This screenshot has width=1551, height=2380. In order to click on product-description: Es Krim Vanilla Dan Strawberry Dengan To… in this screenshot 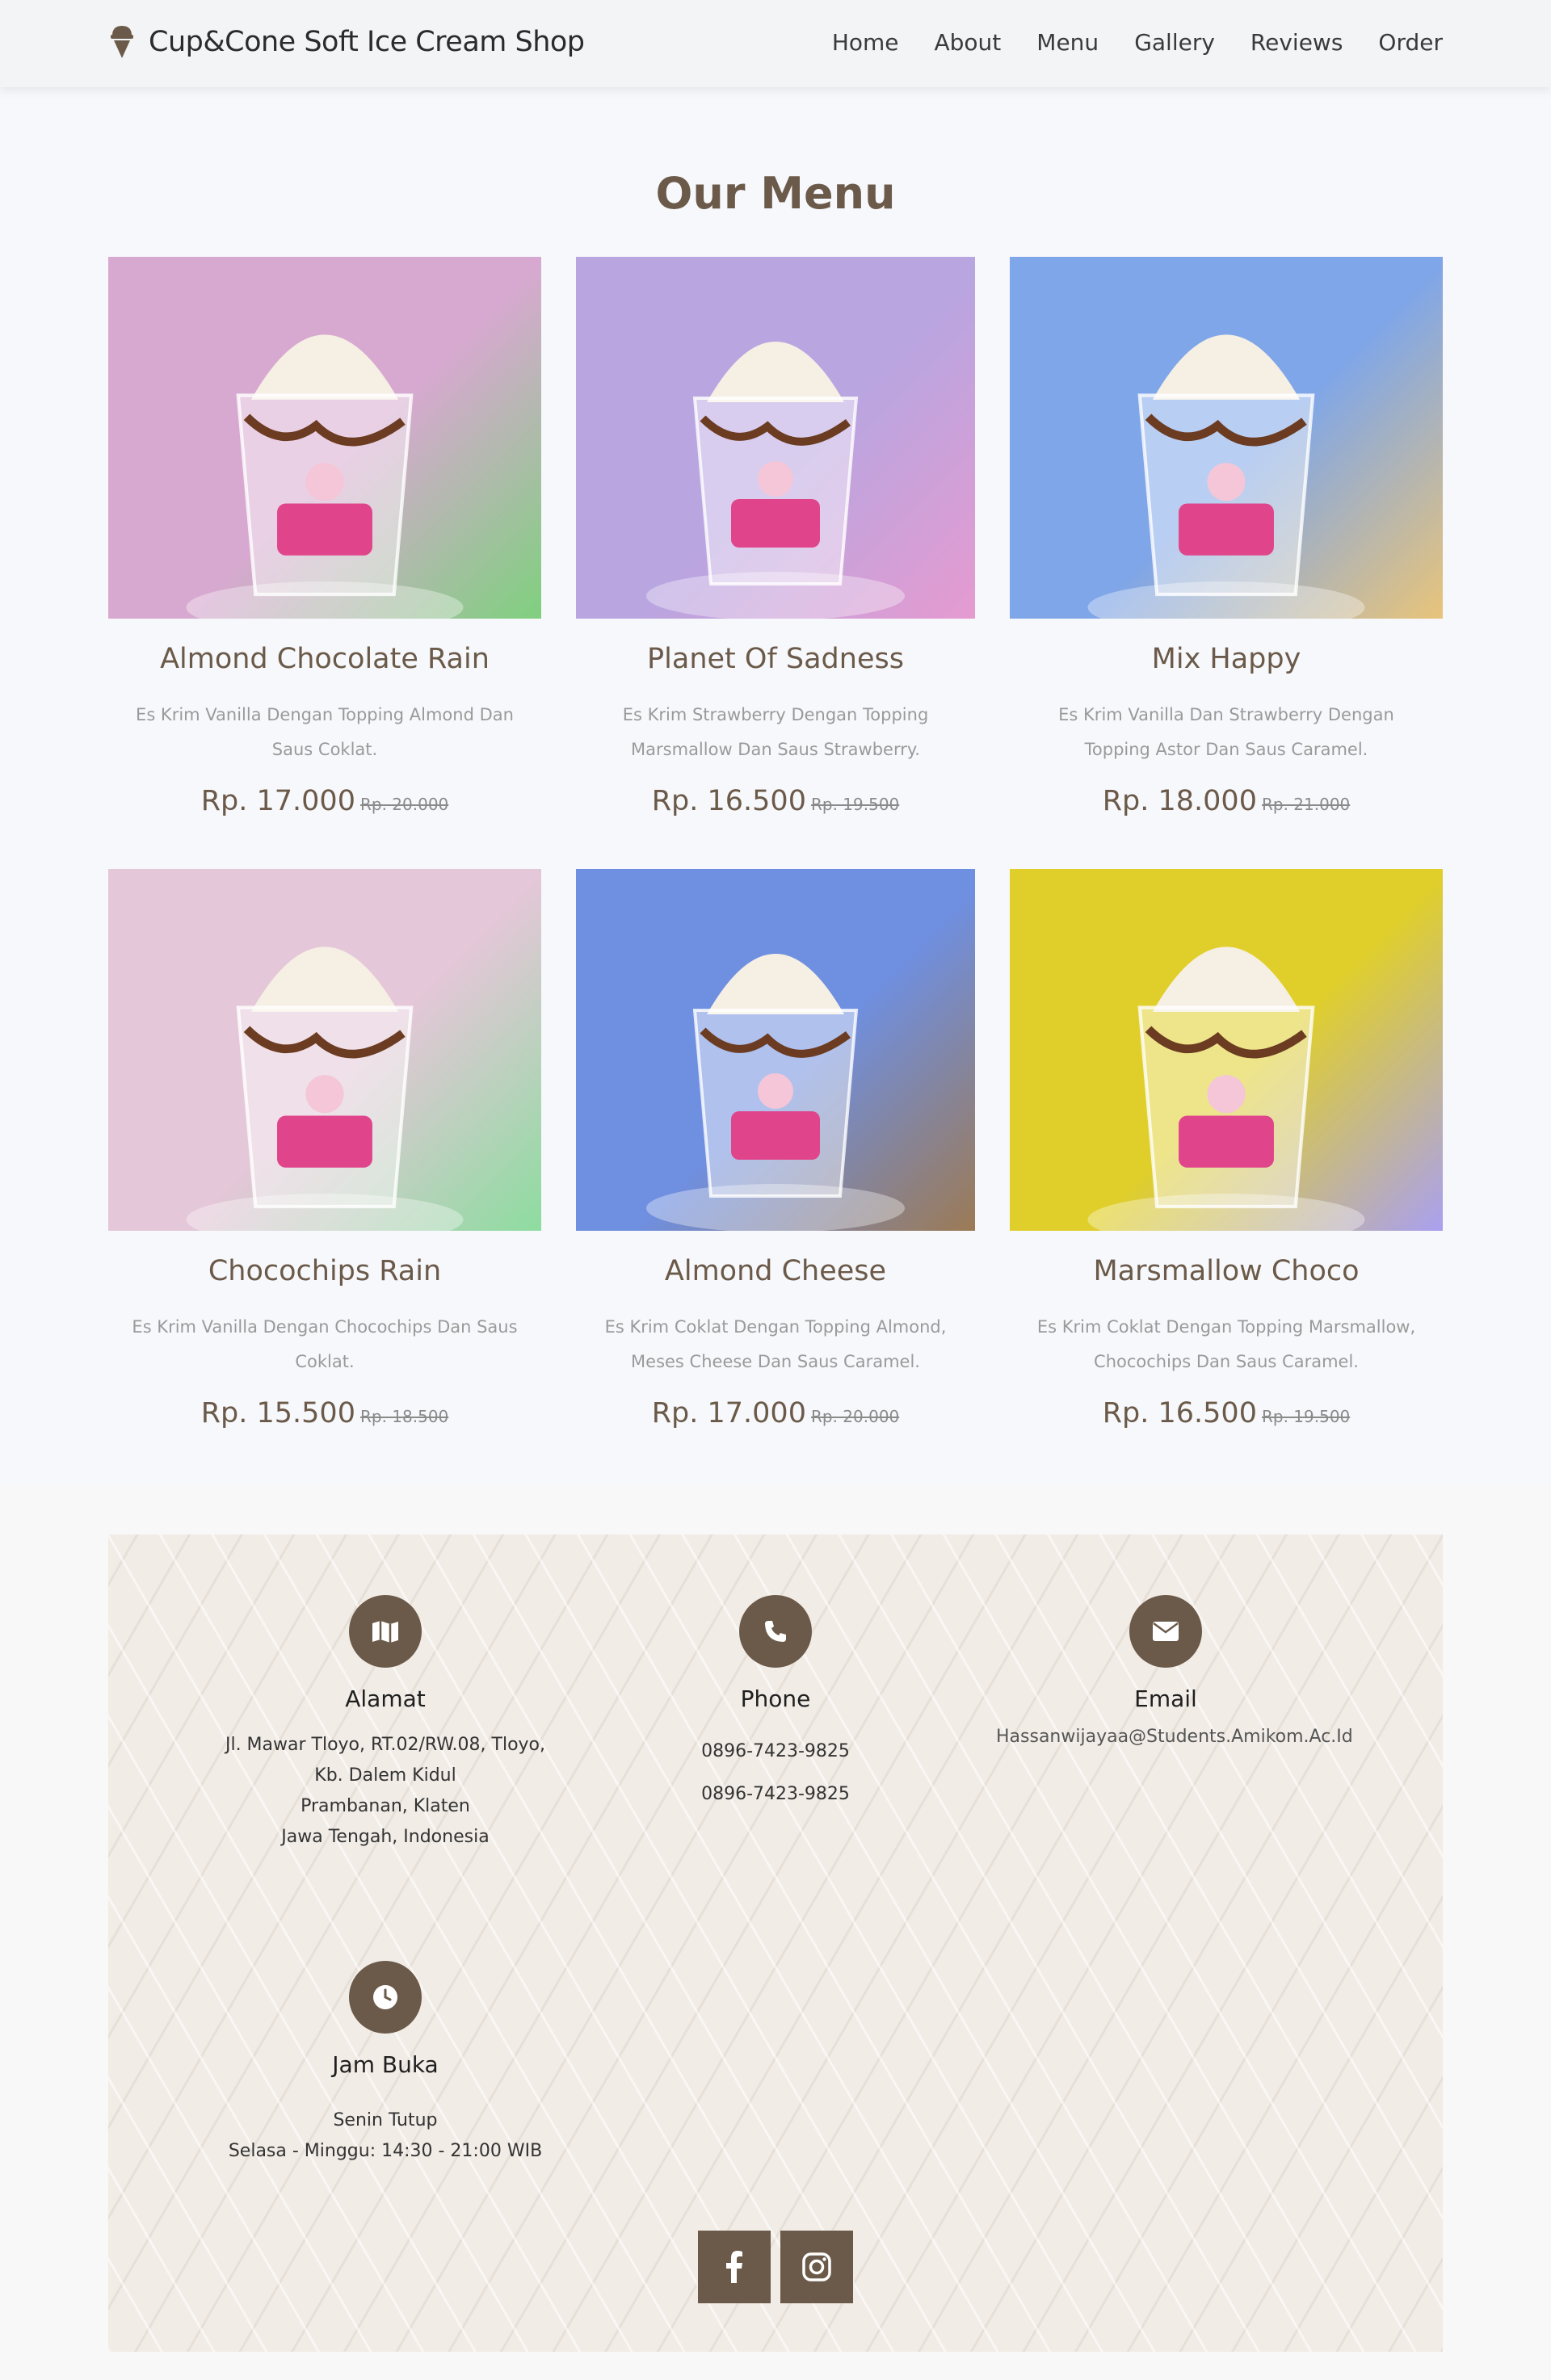, I will do `click(1226, 732)`.